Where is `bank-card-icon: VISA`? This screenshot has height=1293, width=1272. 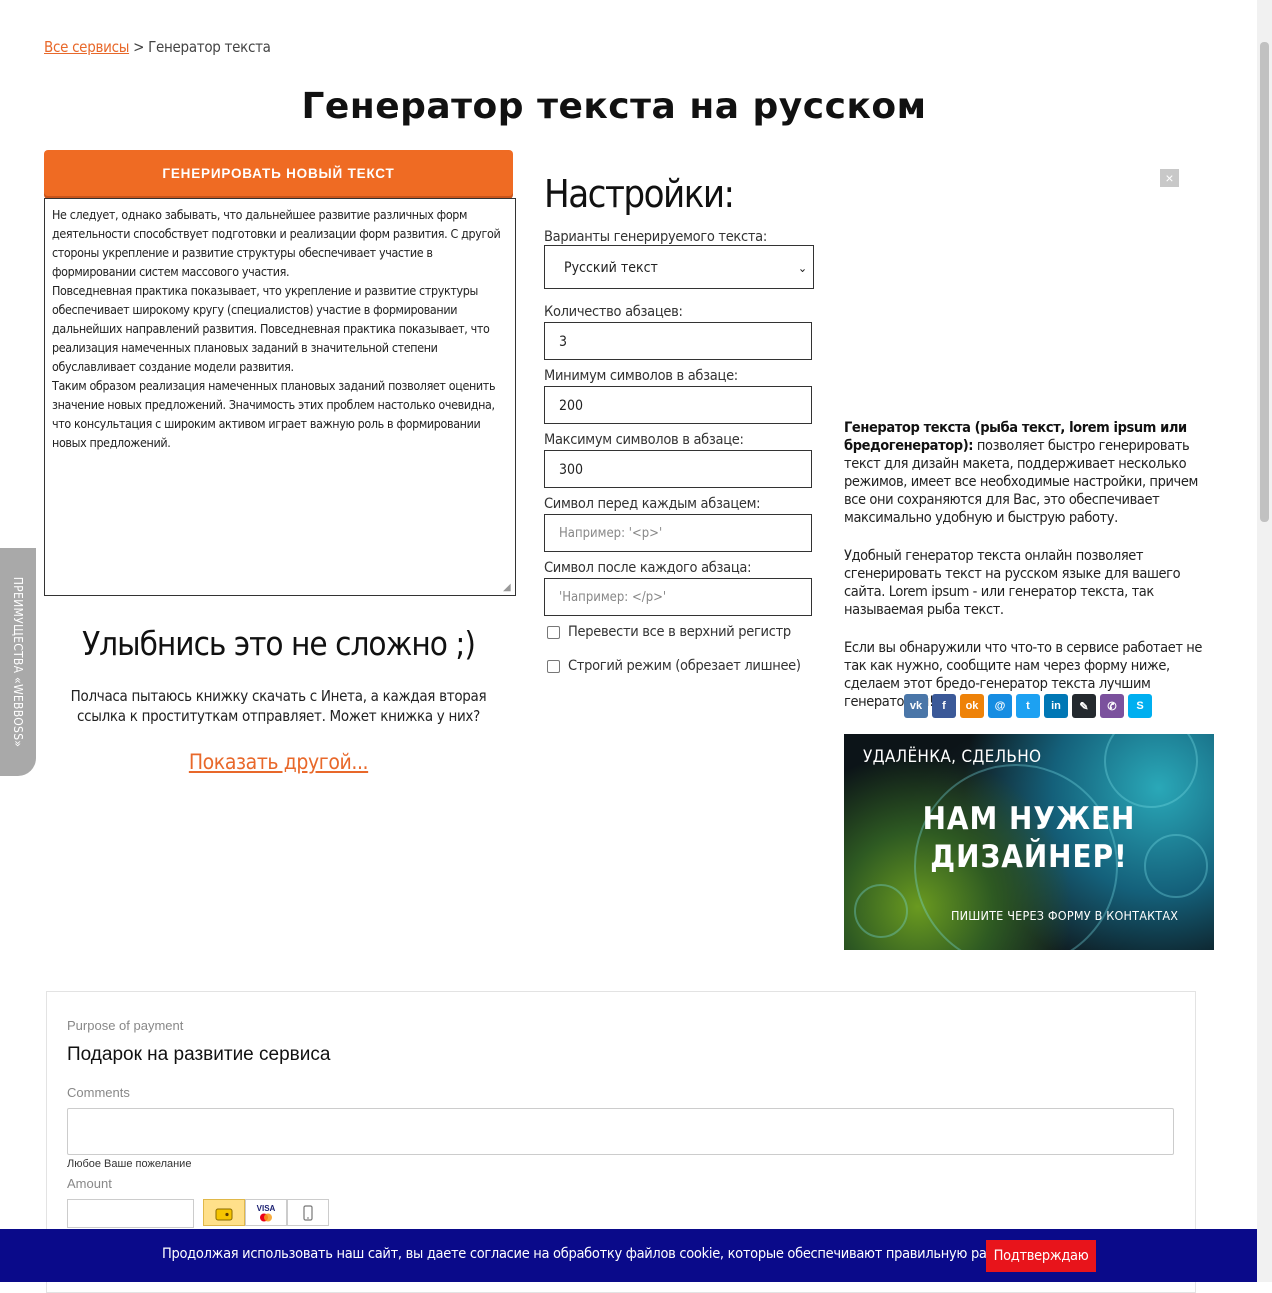 bank-card-icon: VISA is located at coordinates (266, 1212).